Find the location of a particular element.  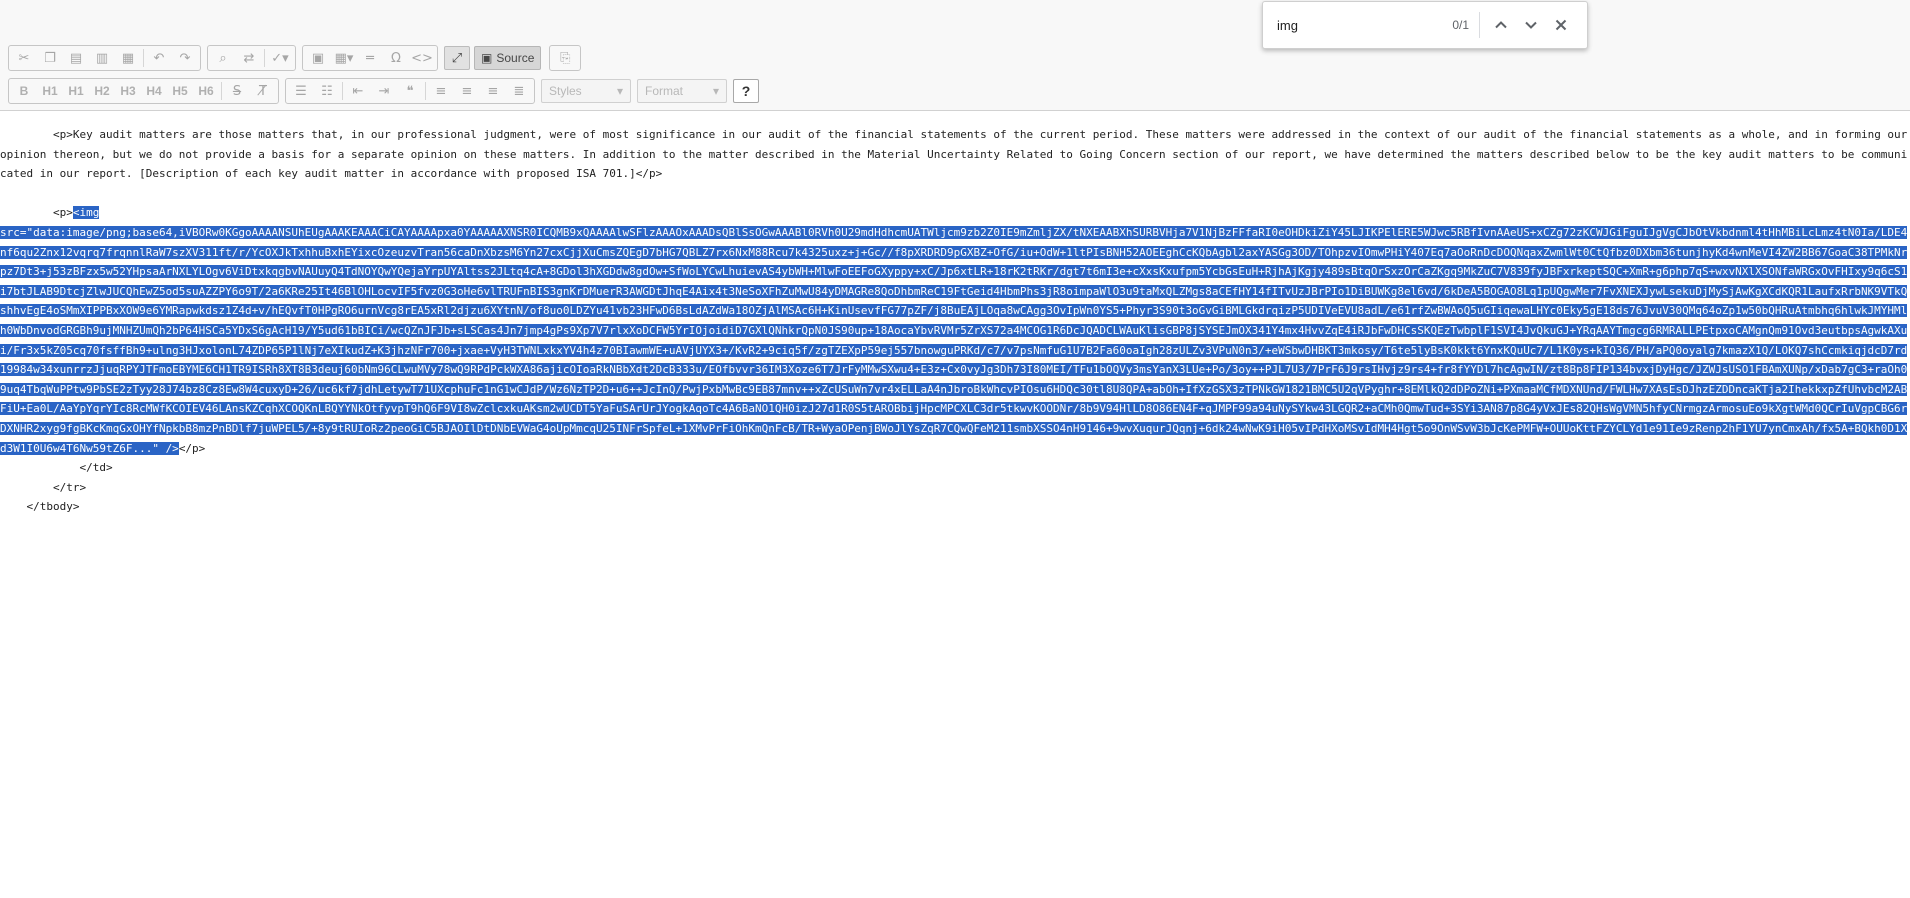

align-left-icon: ≡ is located at coordinates (441, 91).